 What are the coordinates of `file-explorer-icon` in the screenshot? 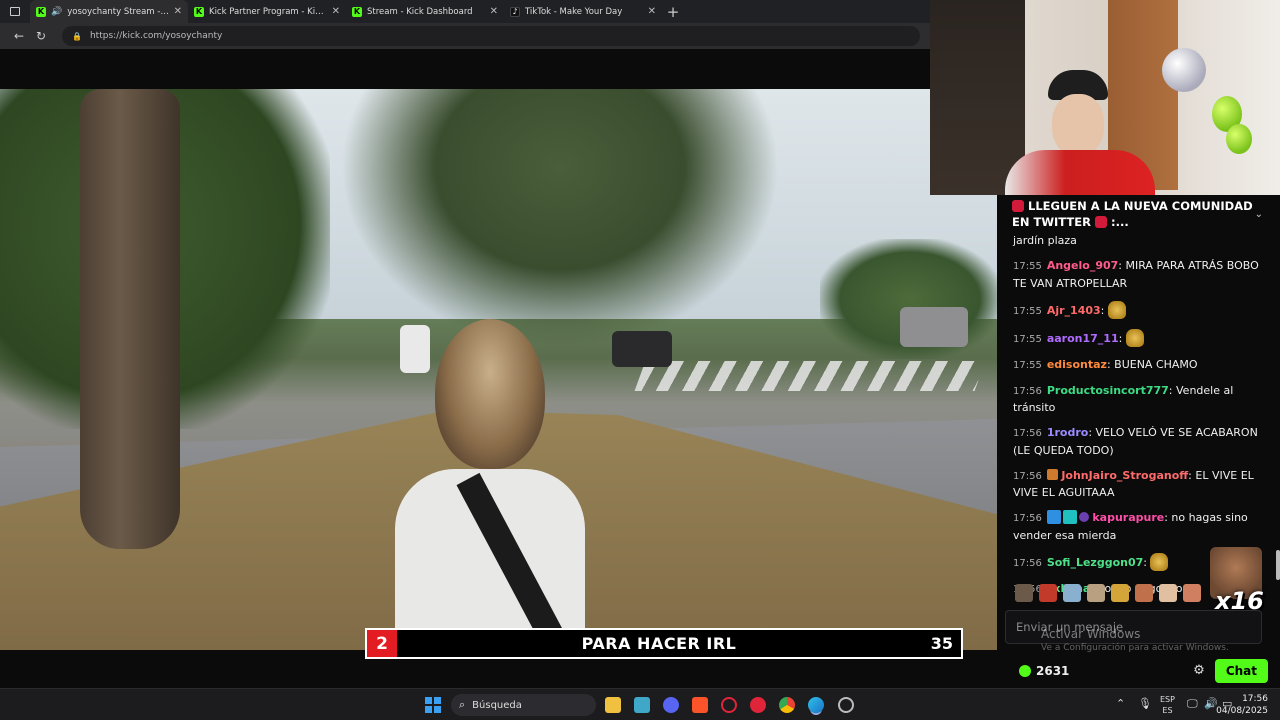 It's located at (613, 705).